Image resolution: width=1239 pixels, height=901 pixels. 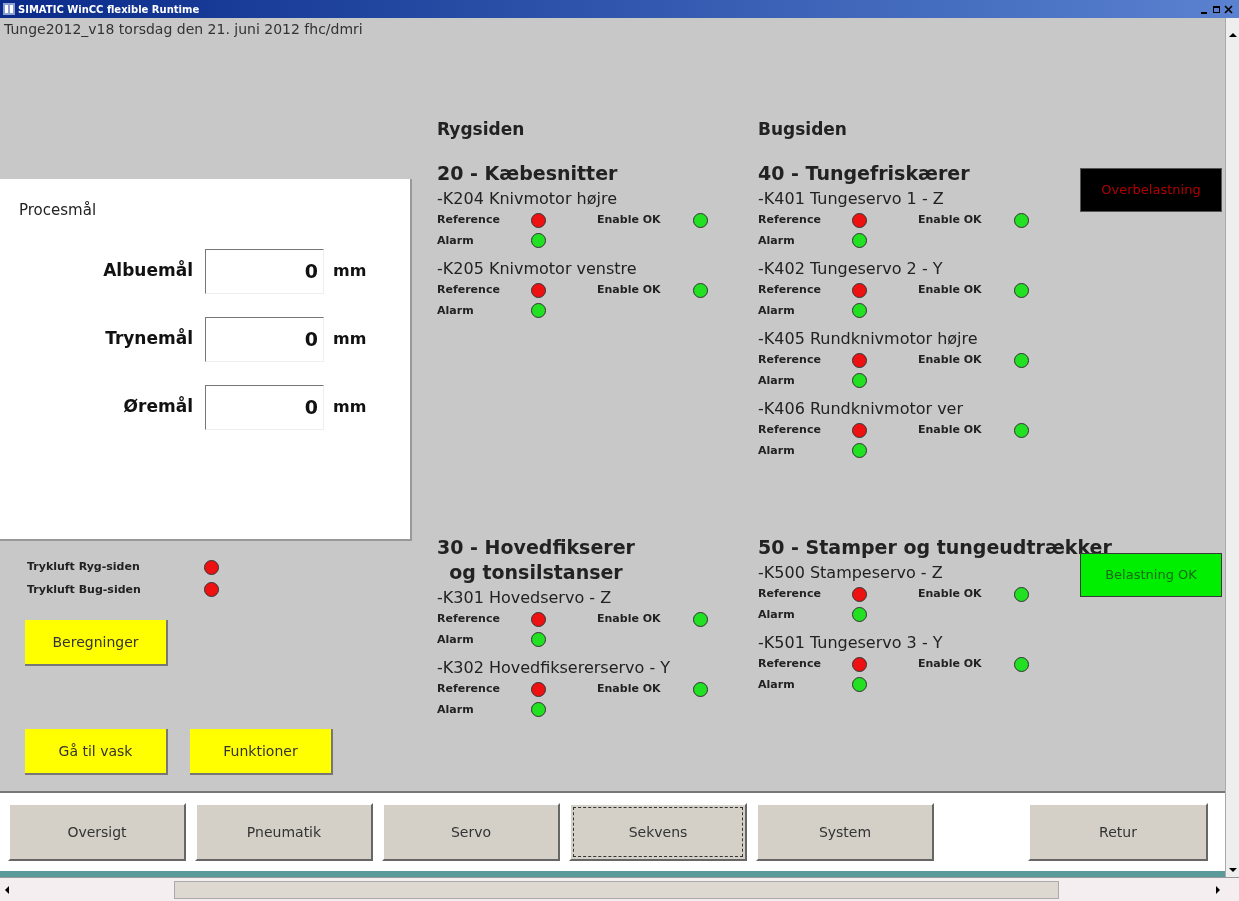 What do you see at coordinates (58, 210) in the screenshot?
I see `panel-title: Procesmål` at bounding box center [58, 210].